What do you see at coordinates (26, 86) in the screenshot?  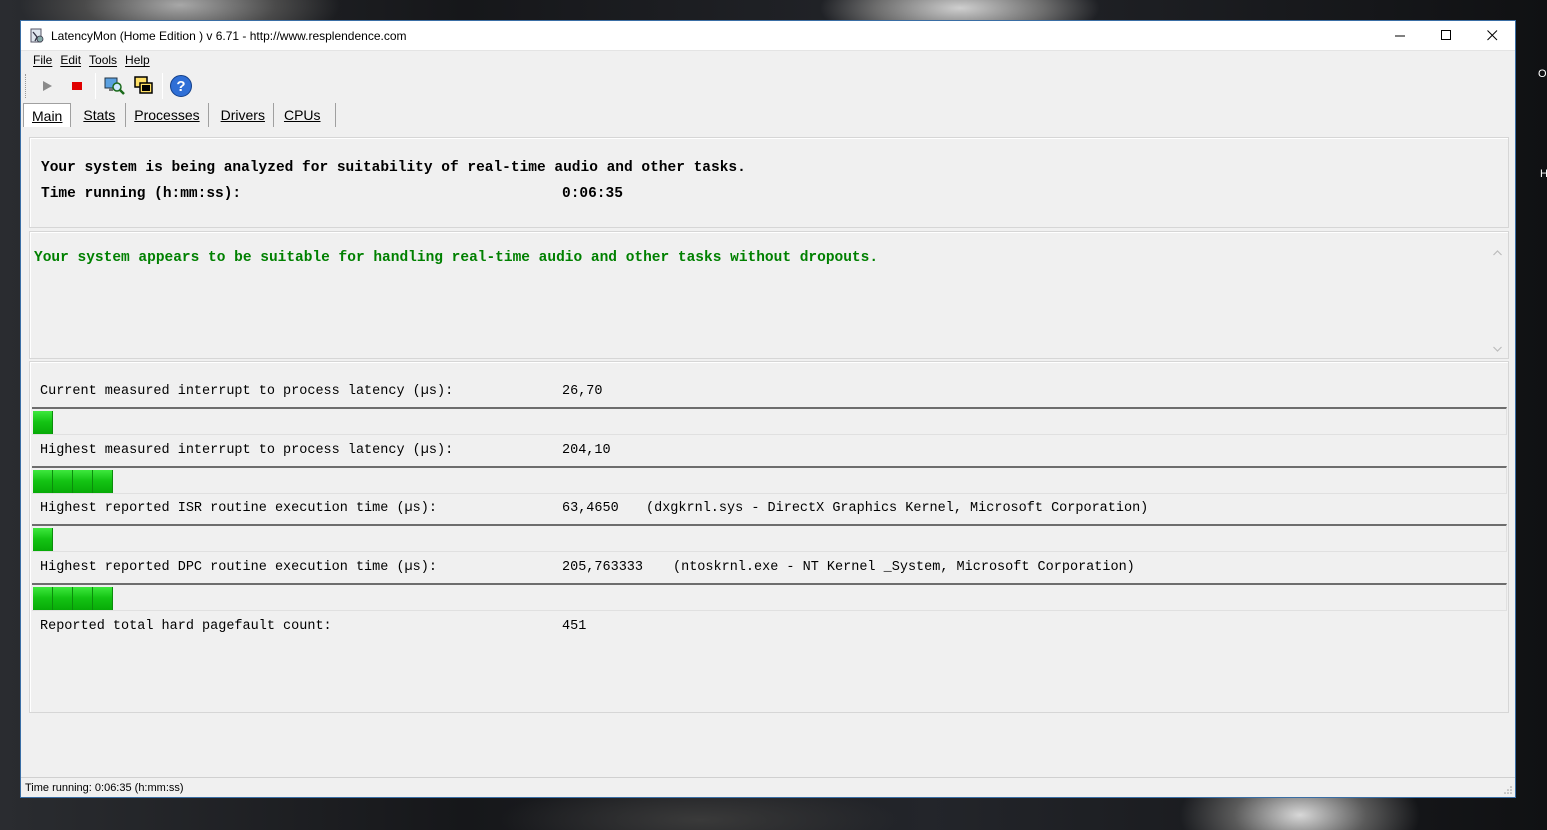 I see `toolbar-grip` at bounding box center [26, 86].